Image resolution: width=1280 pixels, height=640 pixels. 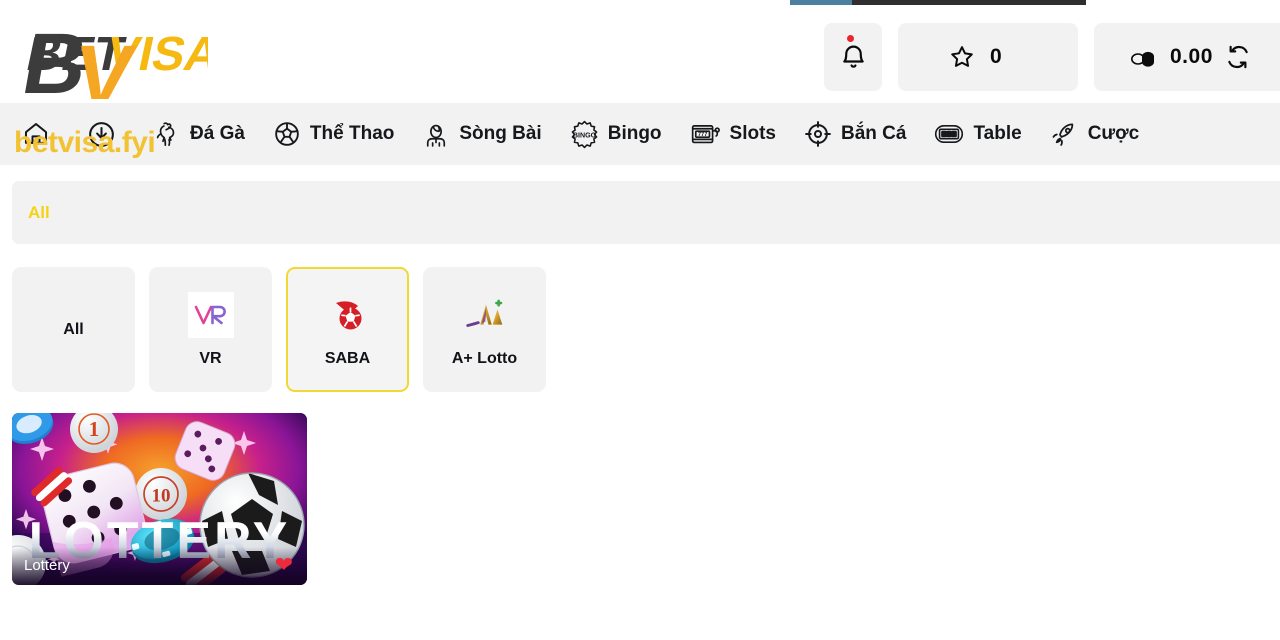 What do you see at coordinates (284, 565) in the screenshot?
I see `heart-icon: ❤` at bounding box center [284, 565].